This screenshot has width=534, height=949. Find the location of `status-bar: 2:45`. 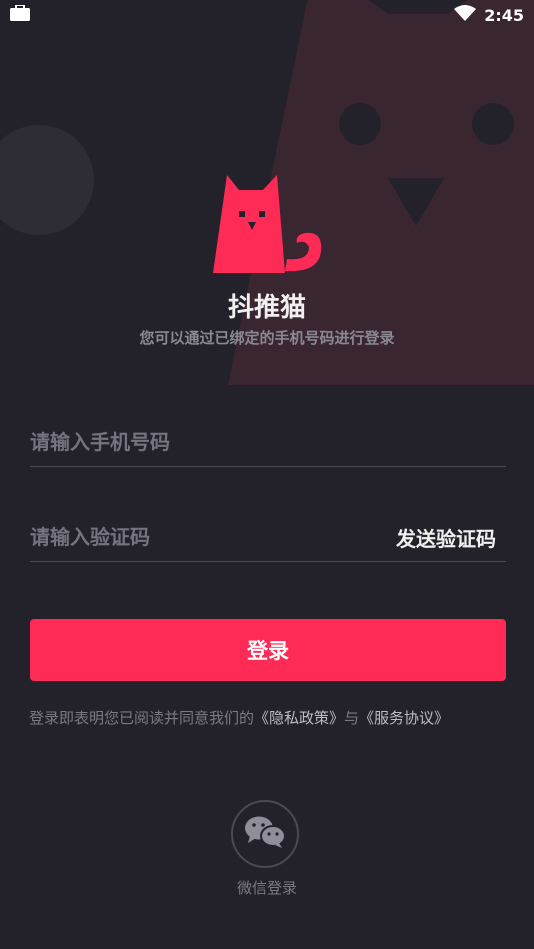

status-bar: 2:45 is located at coordinates (267, 15).